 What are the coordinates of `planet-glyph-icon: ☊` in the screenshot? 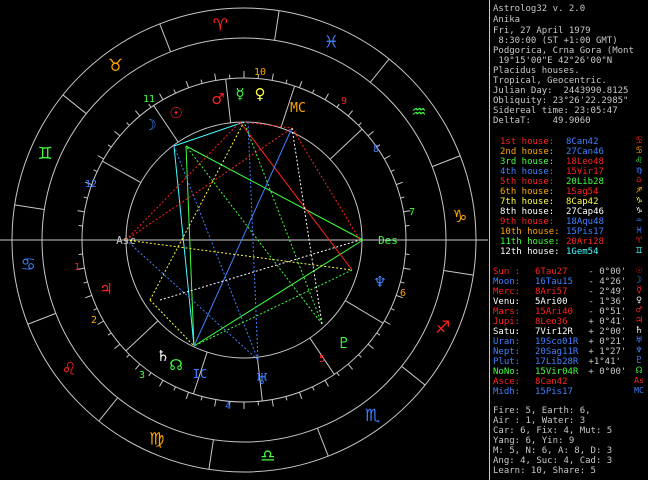 It's located at (175, 365).